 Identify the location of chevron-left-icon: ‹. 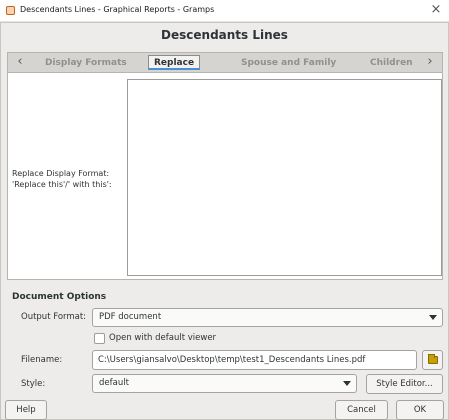
(20, 62).